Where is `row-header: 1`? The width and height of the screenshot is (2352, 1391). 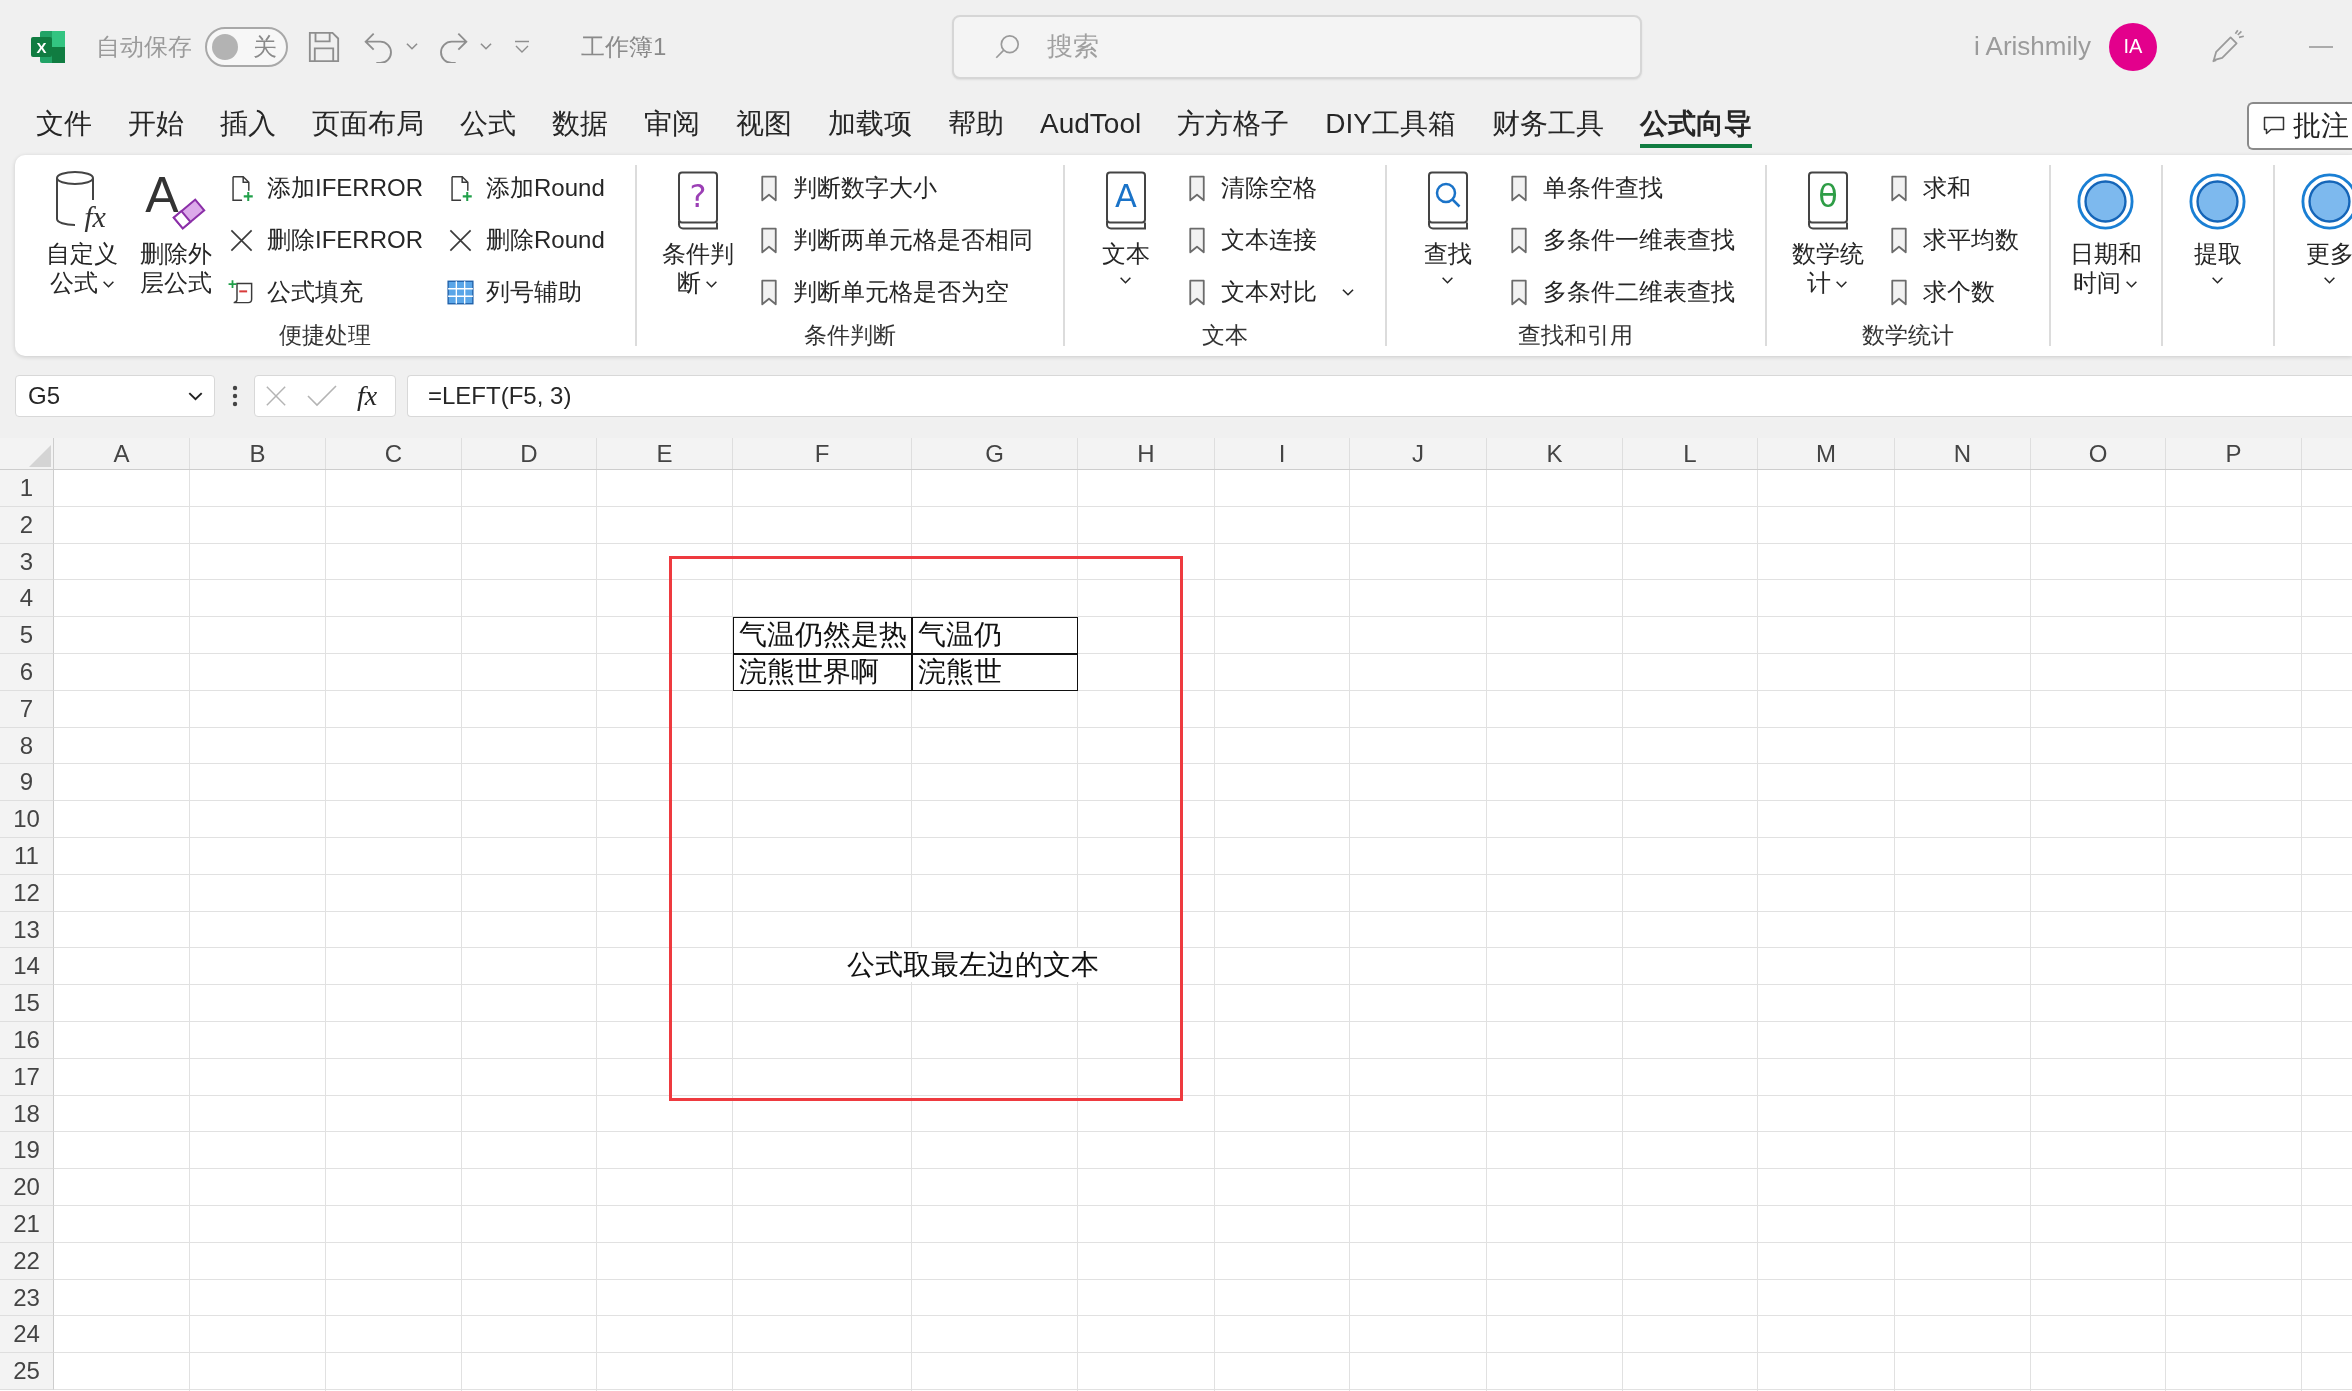 row-header: 1 is located at coordinates (27, 488).